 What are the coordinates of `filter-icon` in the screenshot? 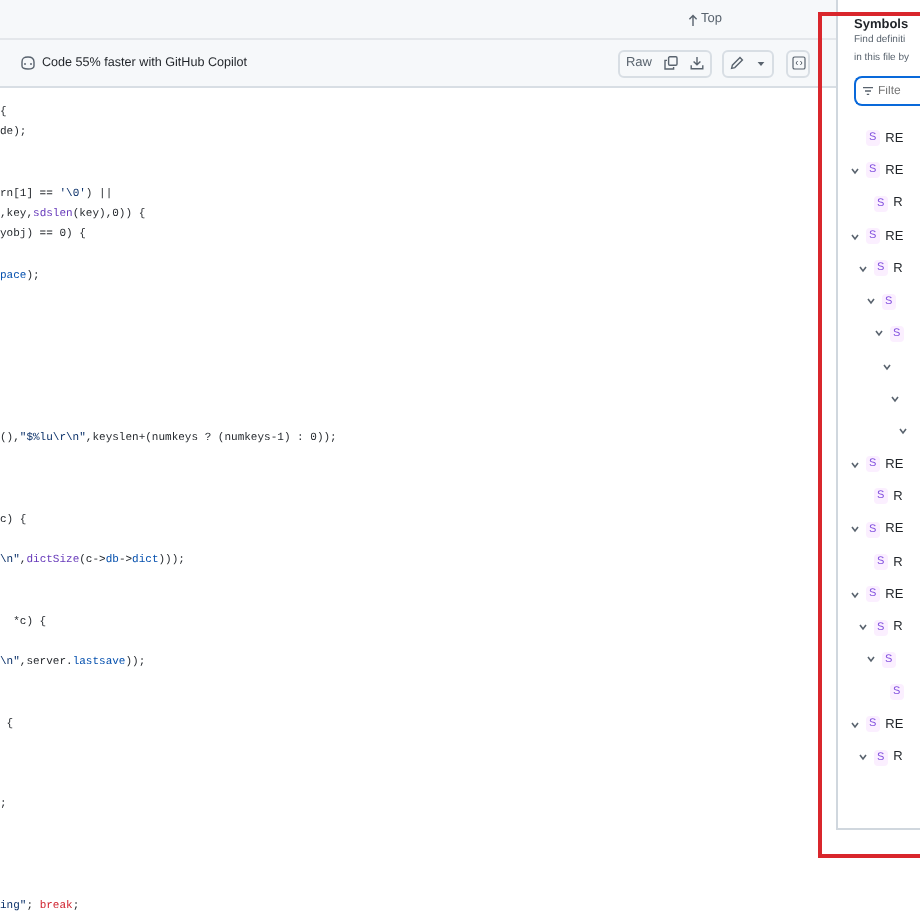 It's located at (868, 91).